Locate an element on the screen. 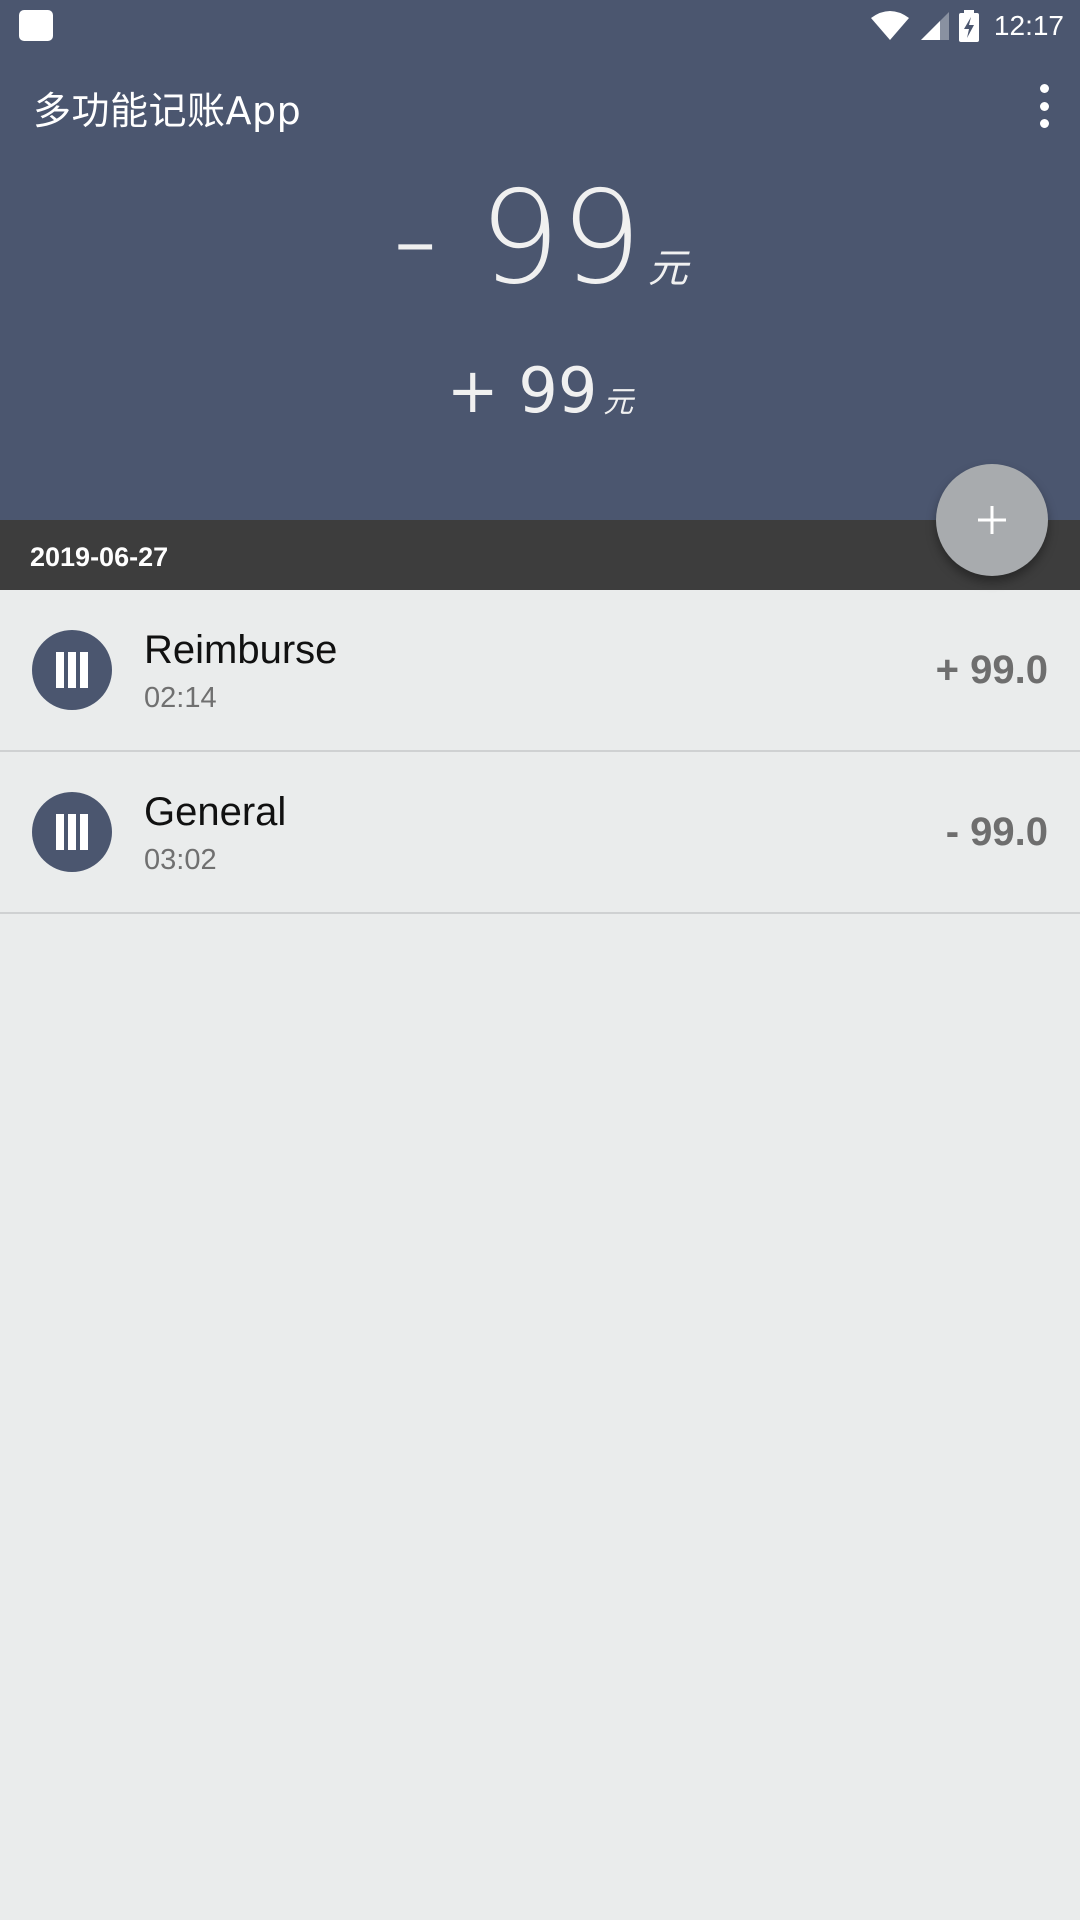  battery-charging-icon is located at coordinates (968, 26).